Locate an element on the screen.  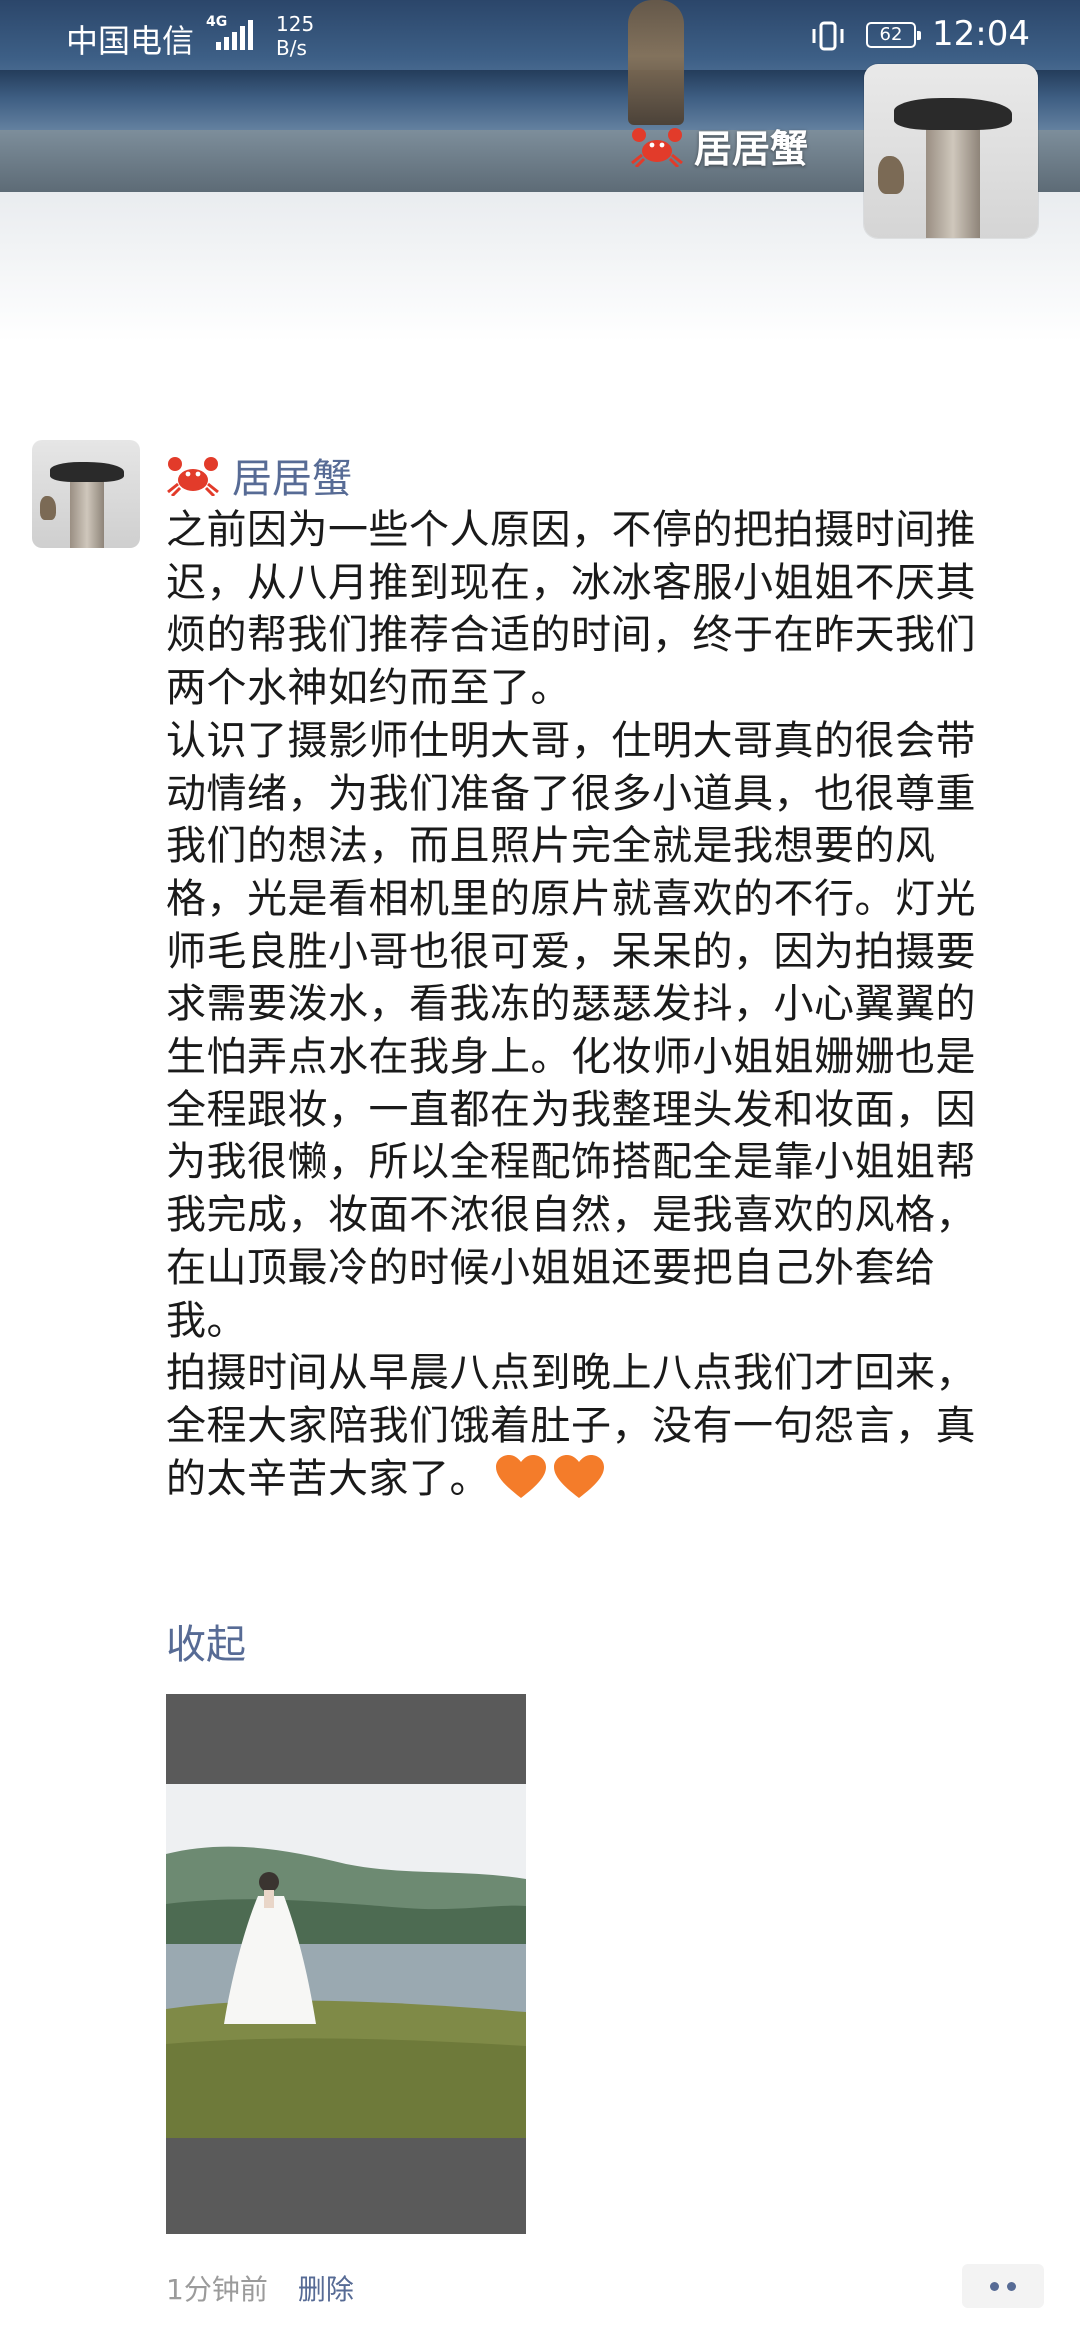
post-time: 1分钟前 is located at coordinates (217, 2289).